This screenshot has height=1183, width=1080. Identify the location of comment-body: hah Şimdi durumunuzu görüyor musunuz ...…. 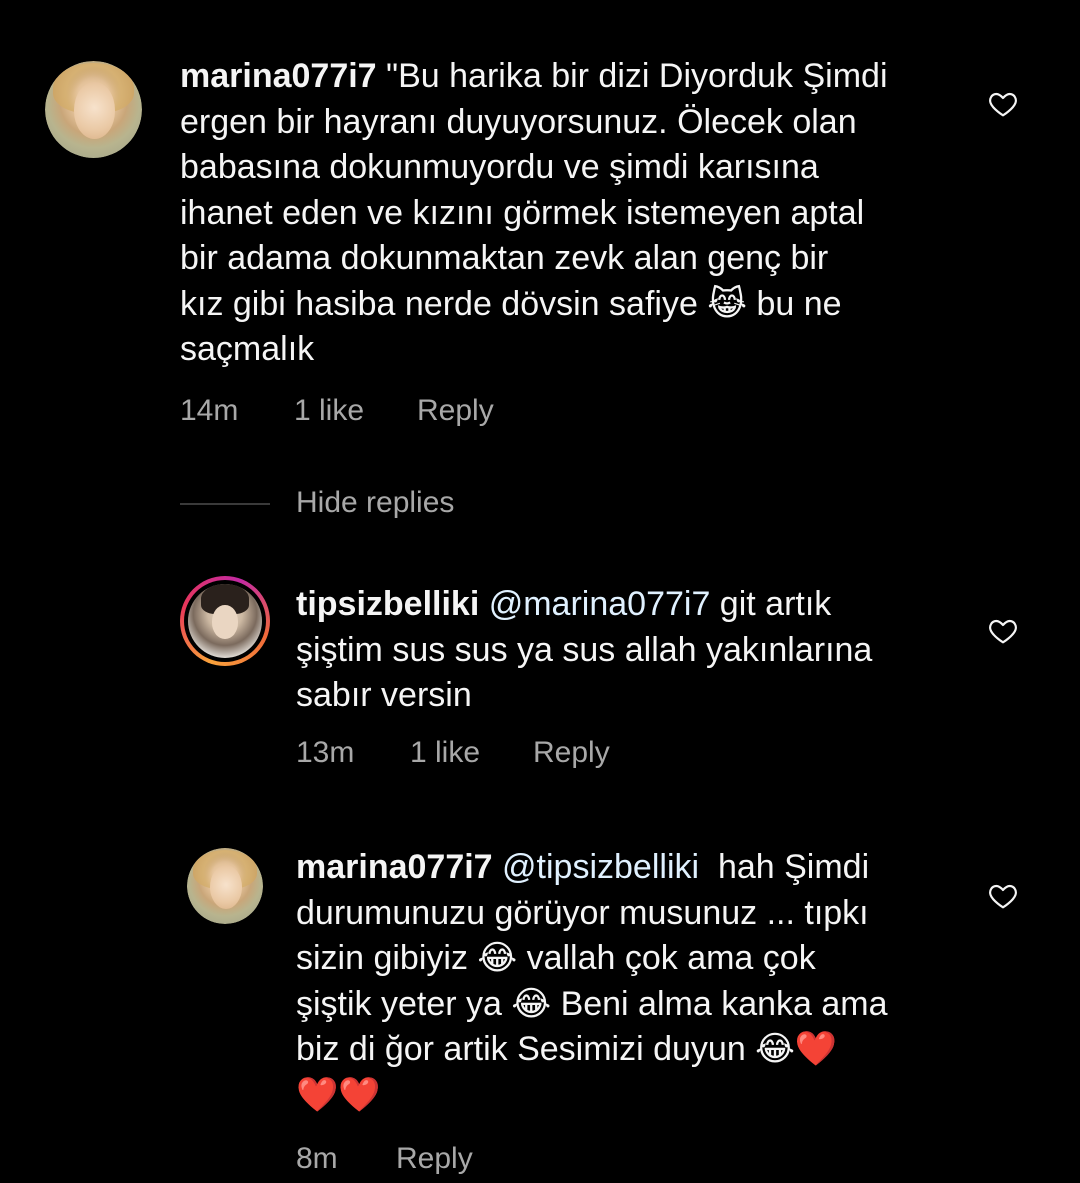
(592, 981).